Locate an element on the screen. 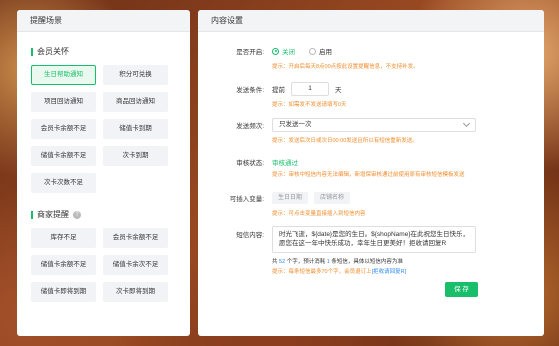  vars-label: 可插入变量: is located at coordinates (246, 199).